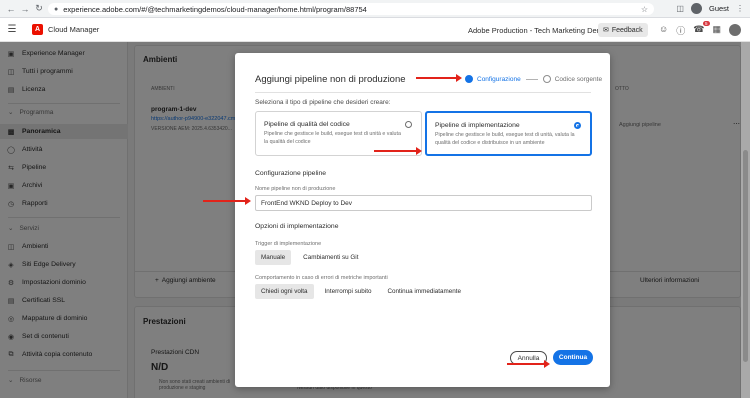 Image resolution: width=750 pixels, height=398 pixels. What do you see at coordinates (37, 29) in the screenshot?
I see `adobe-logo: A` at bounding box center [37, 29].